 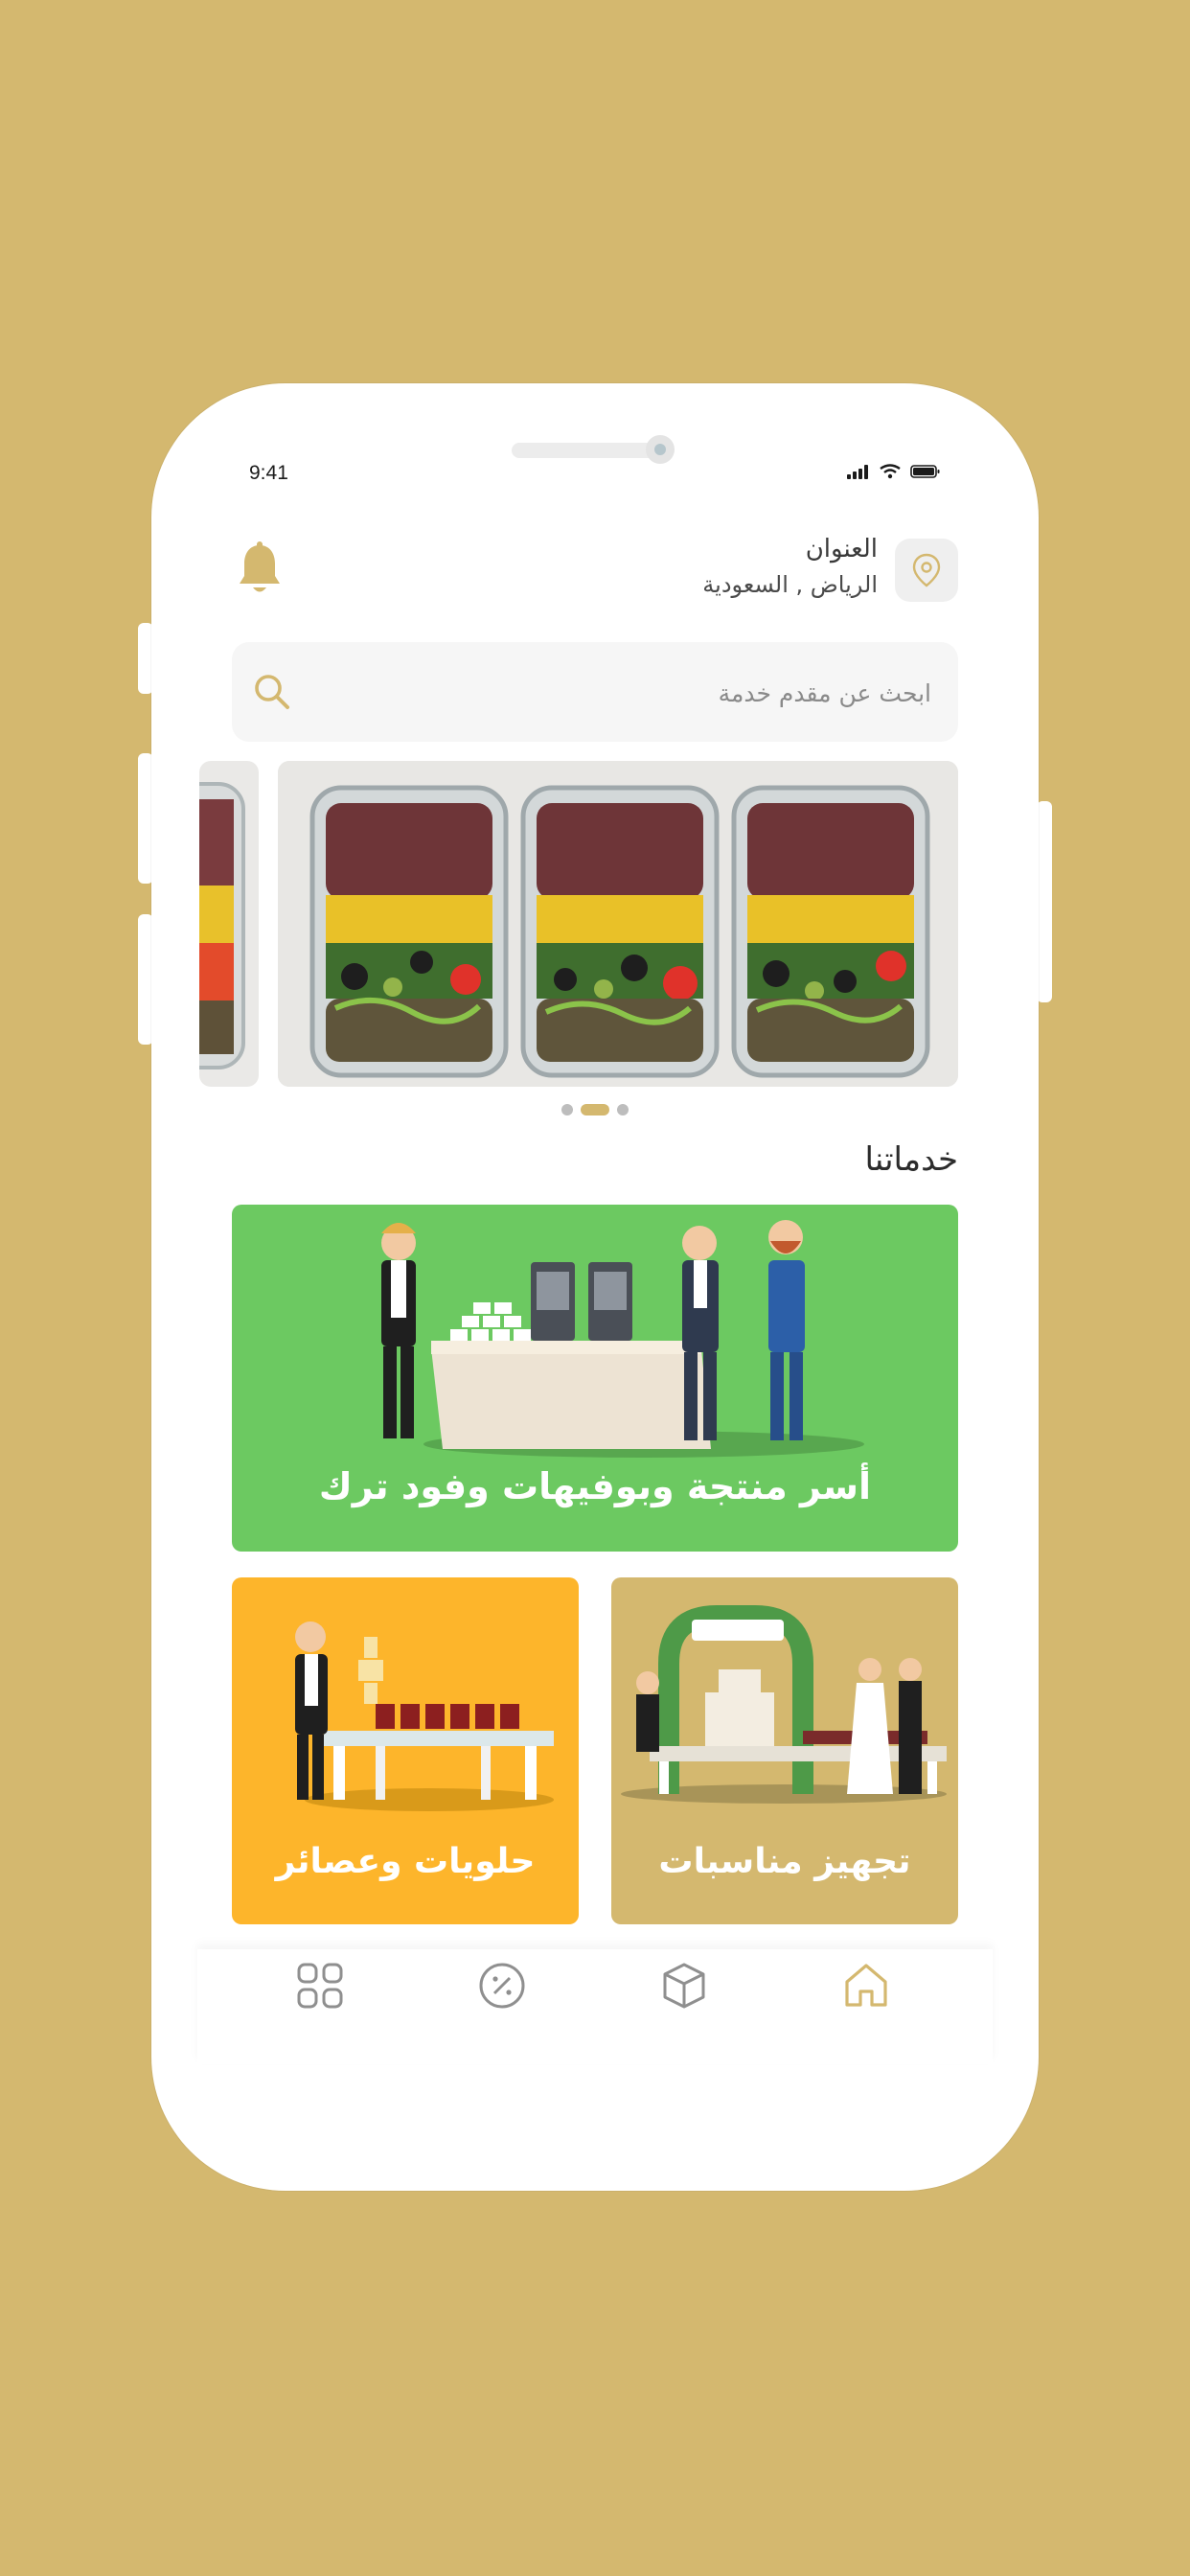 I want to click on home-icon, so click(x=866, y=1985).